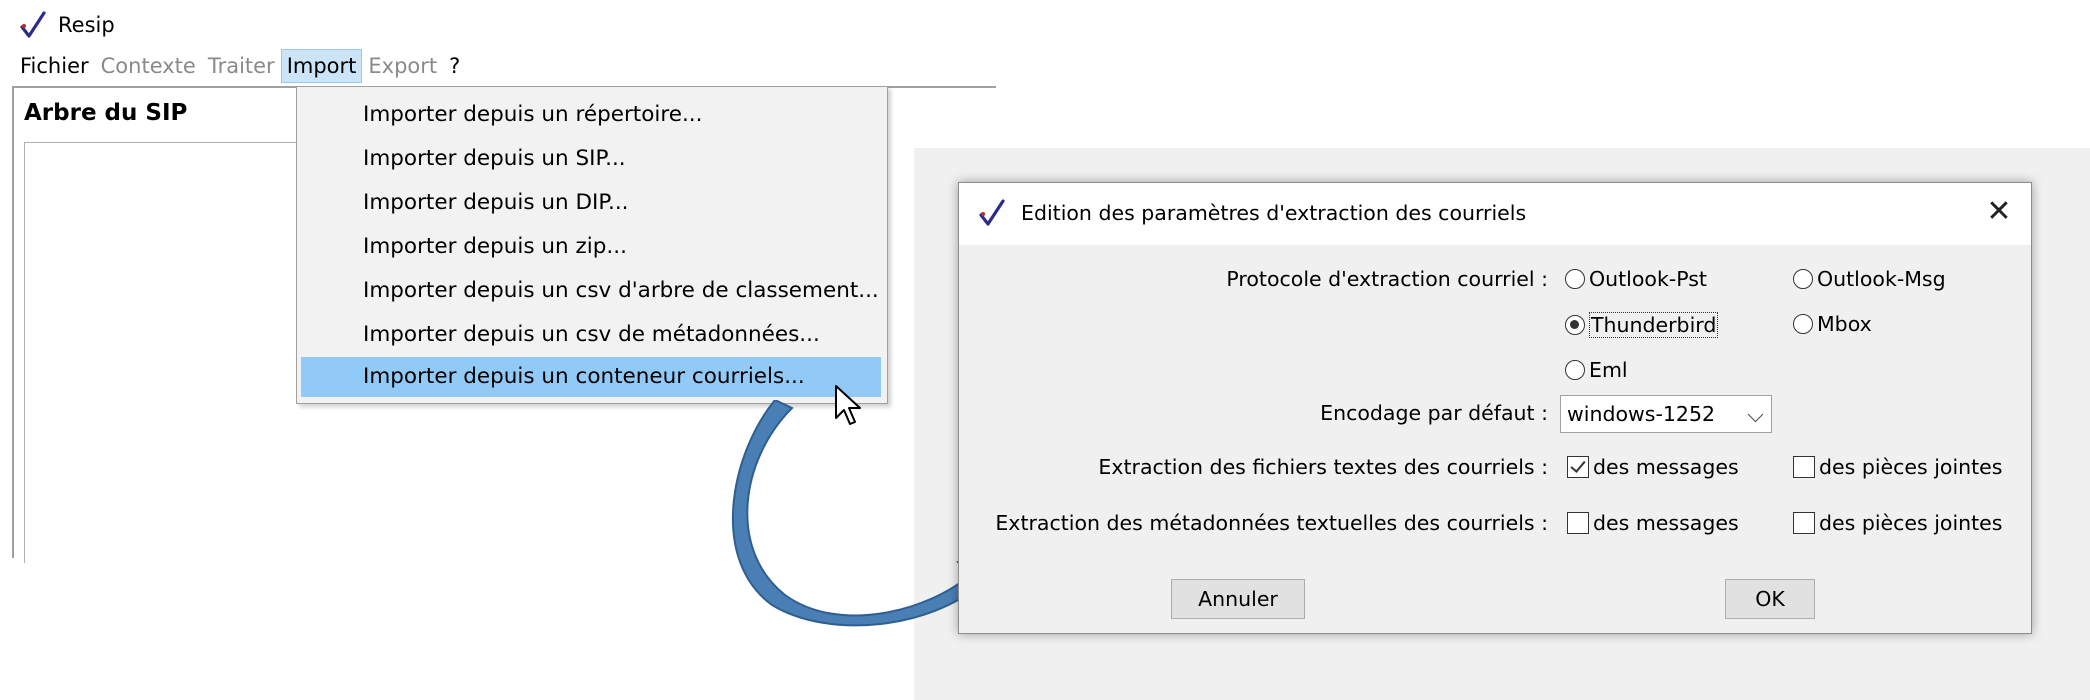 The image size is (2090, 700). I want to click on menu-traiter: Traiter, so click(241, 66).